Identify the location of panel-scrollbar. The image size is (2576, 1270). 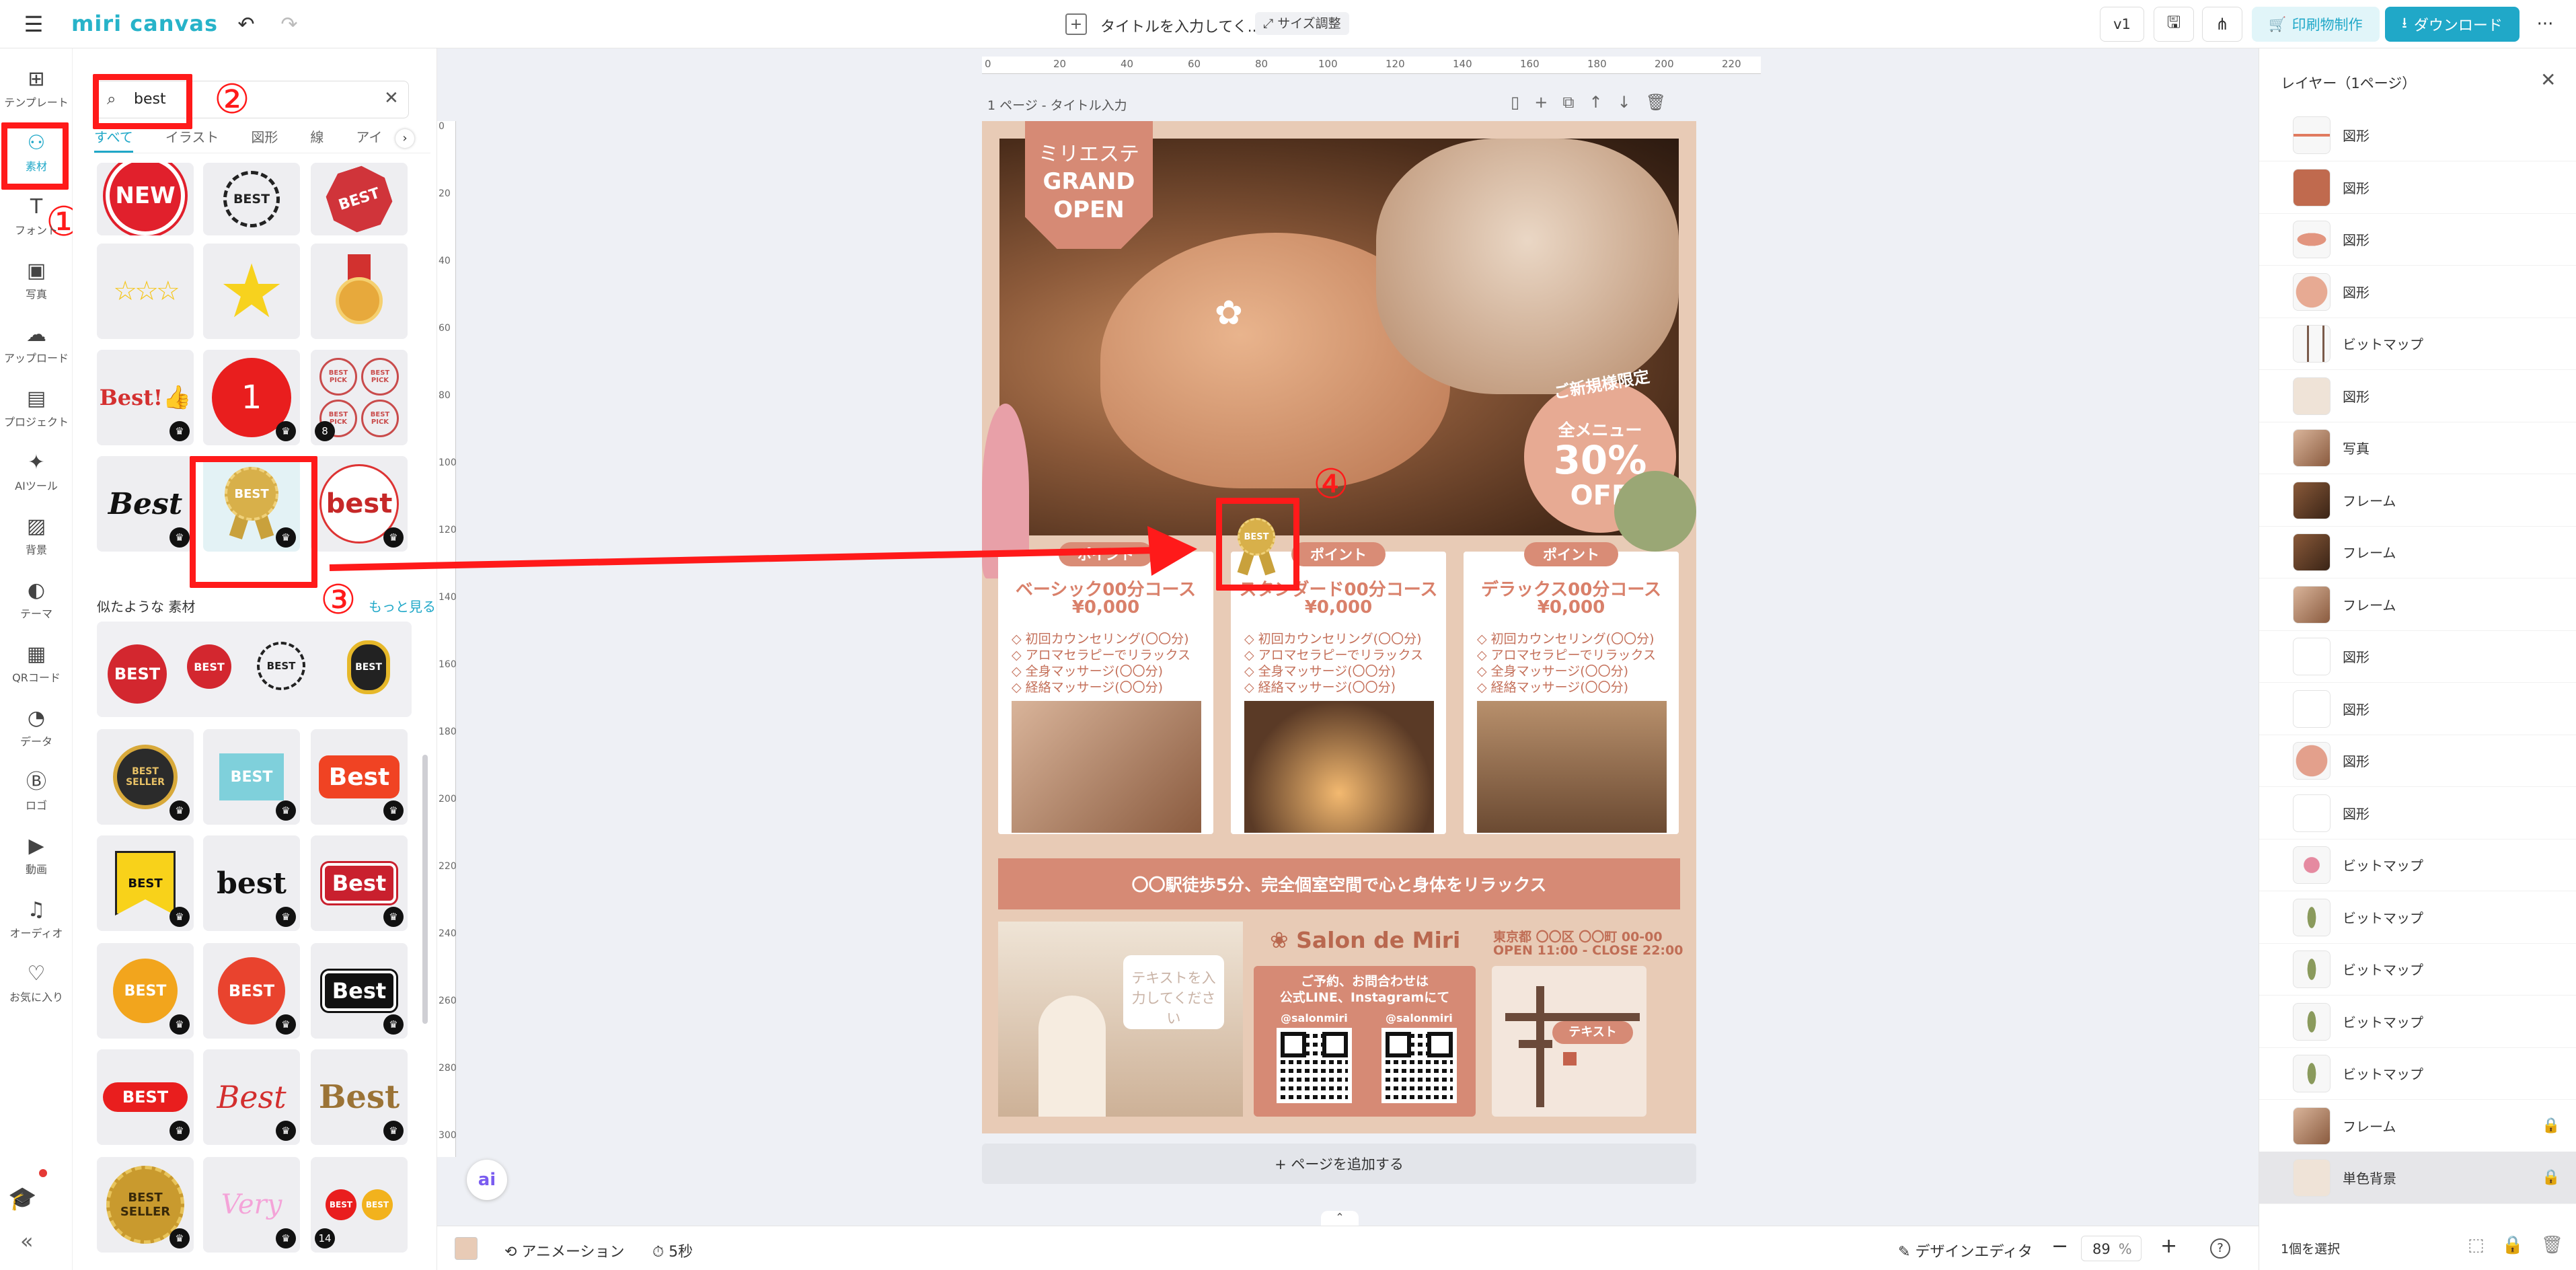
(425, 890).